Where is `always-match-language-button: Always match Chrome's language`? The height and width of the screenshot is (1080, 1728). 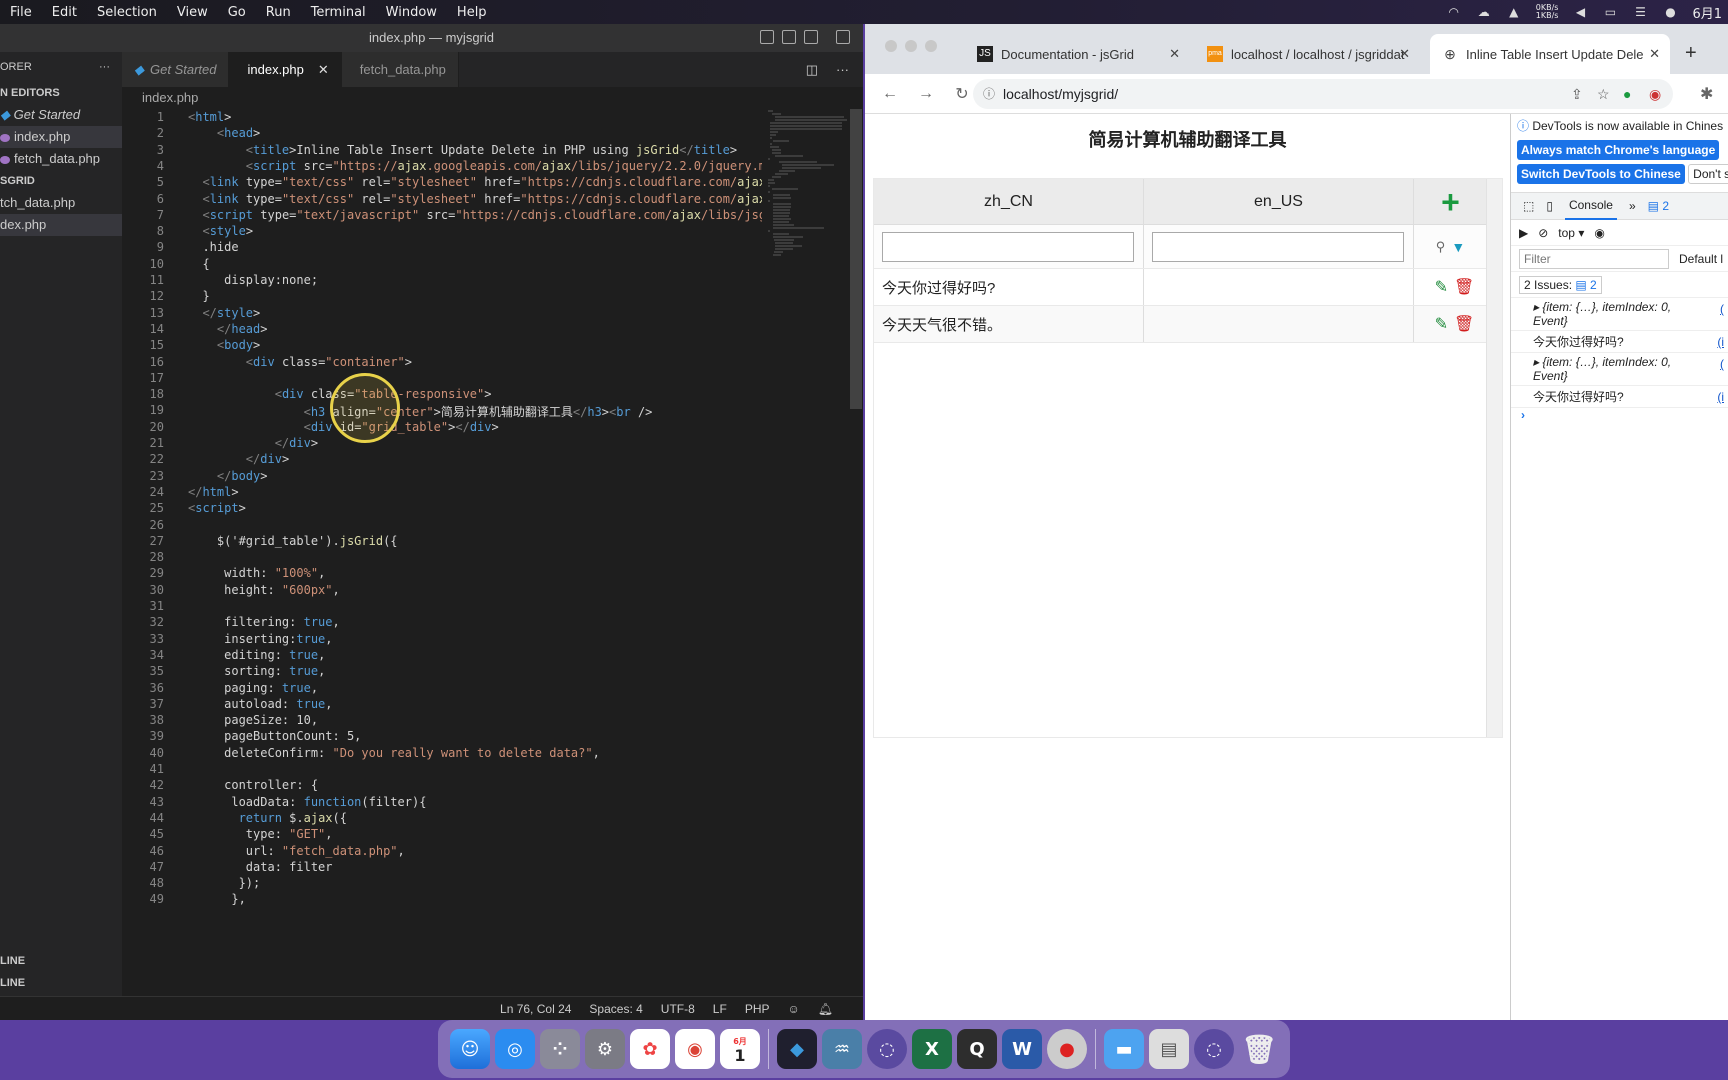
always-match-language-button: Always match Chrome's language is located at coordinates (1618, 150).